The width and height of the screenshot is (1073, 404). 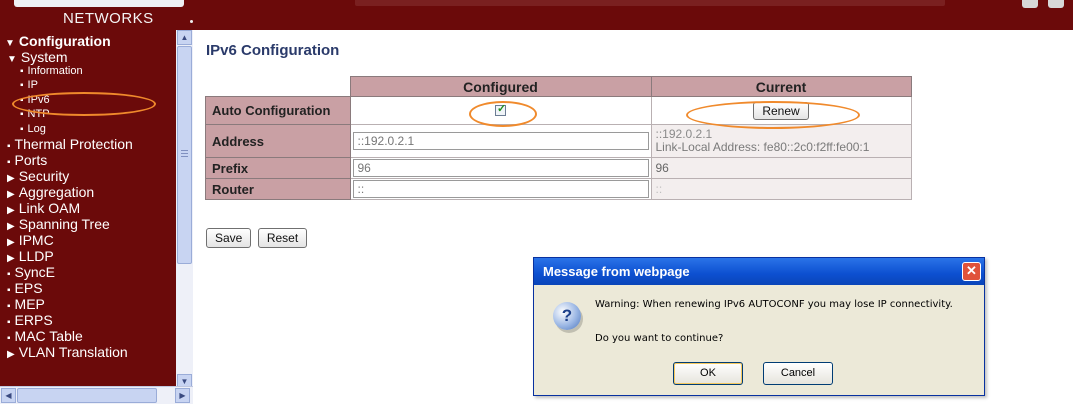 What do you see at coordinates (87, 395) in the screenshot?
I see `horizontal-scroll-thumb` at bounding box center [87, 395].